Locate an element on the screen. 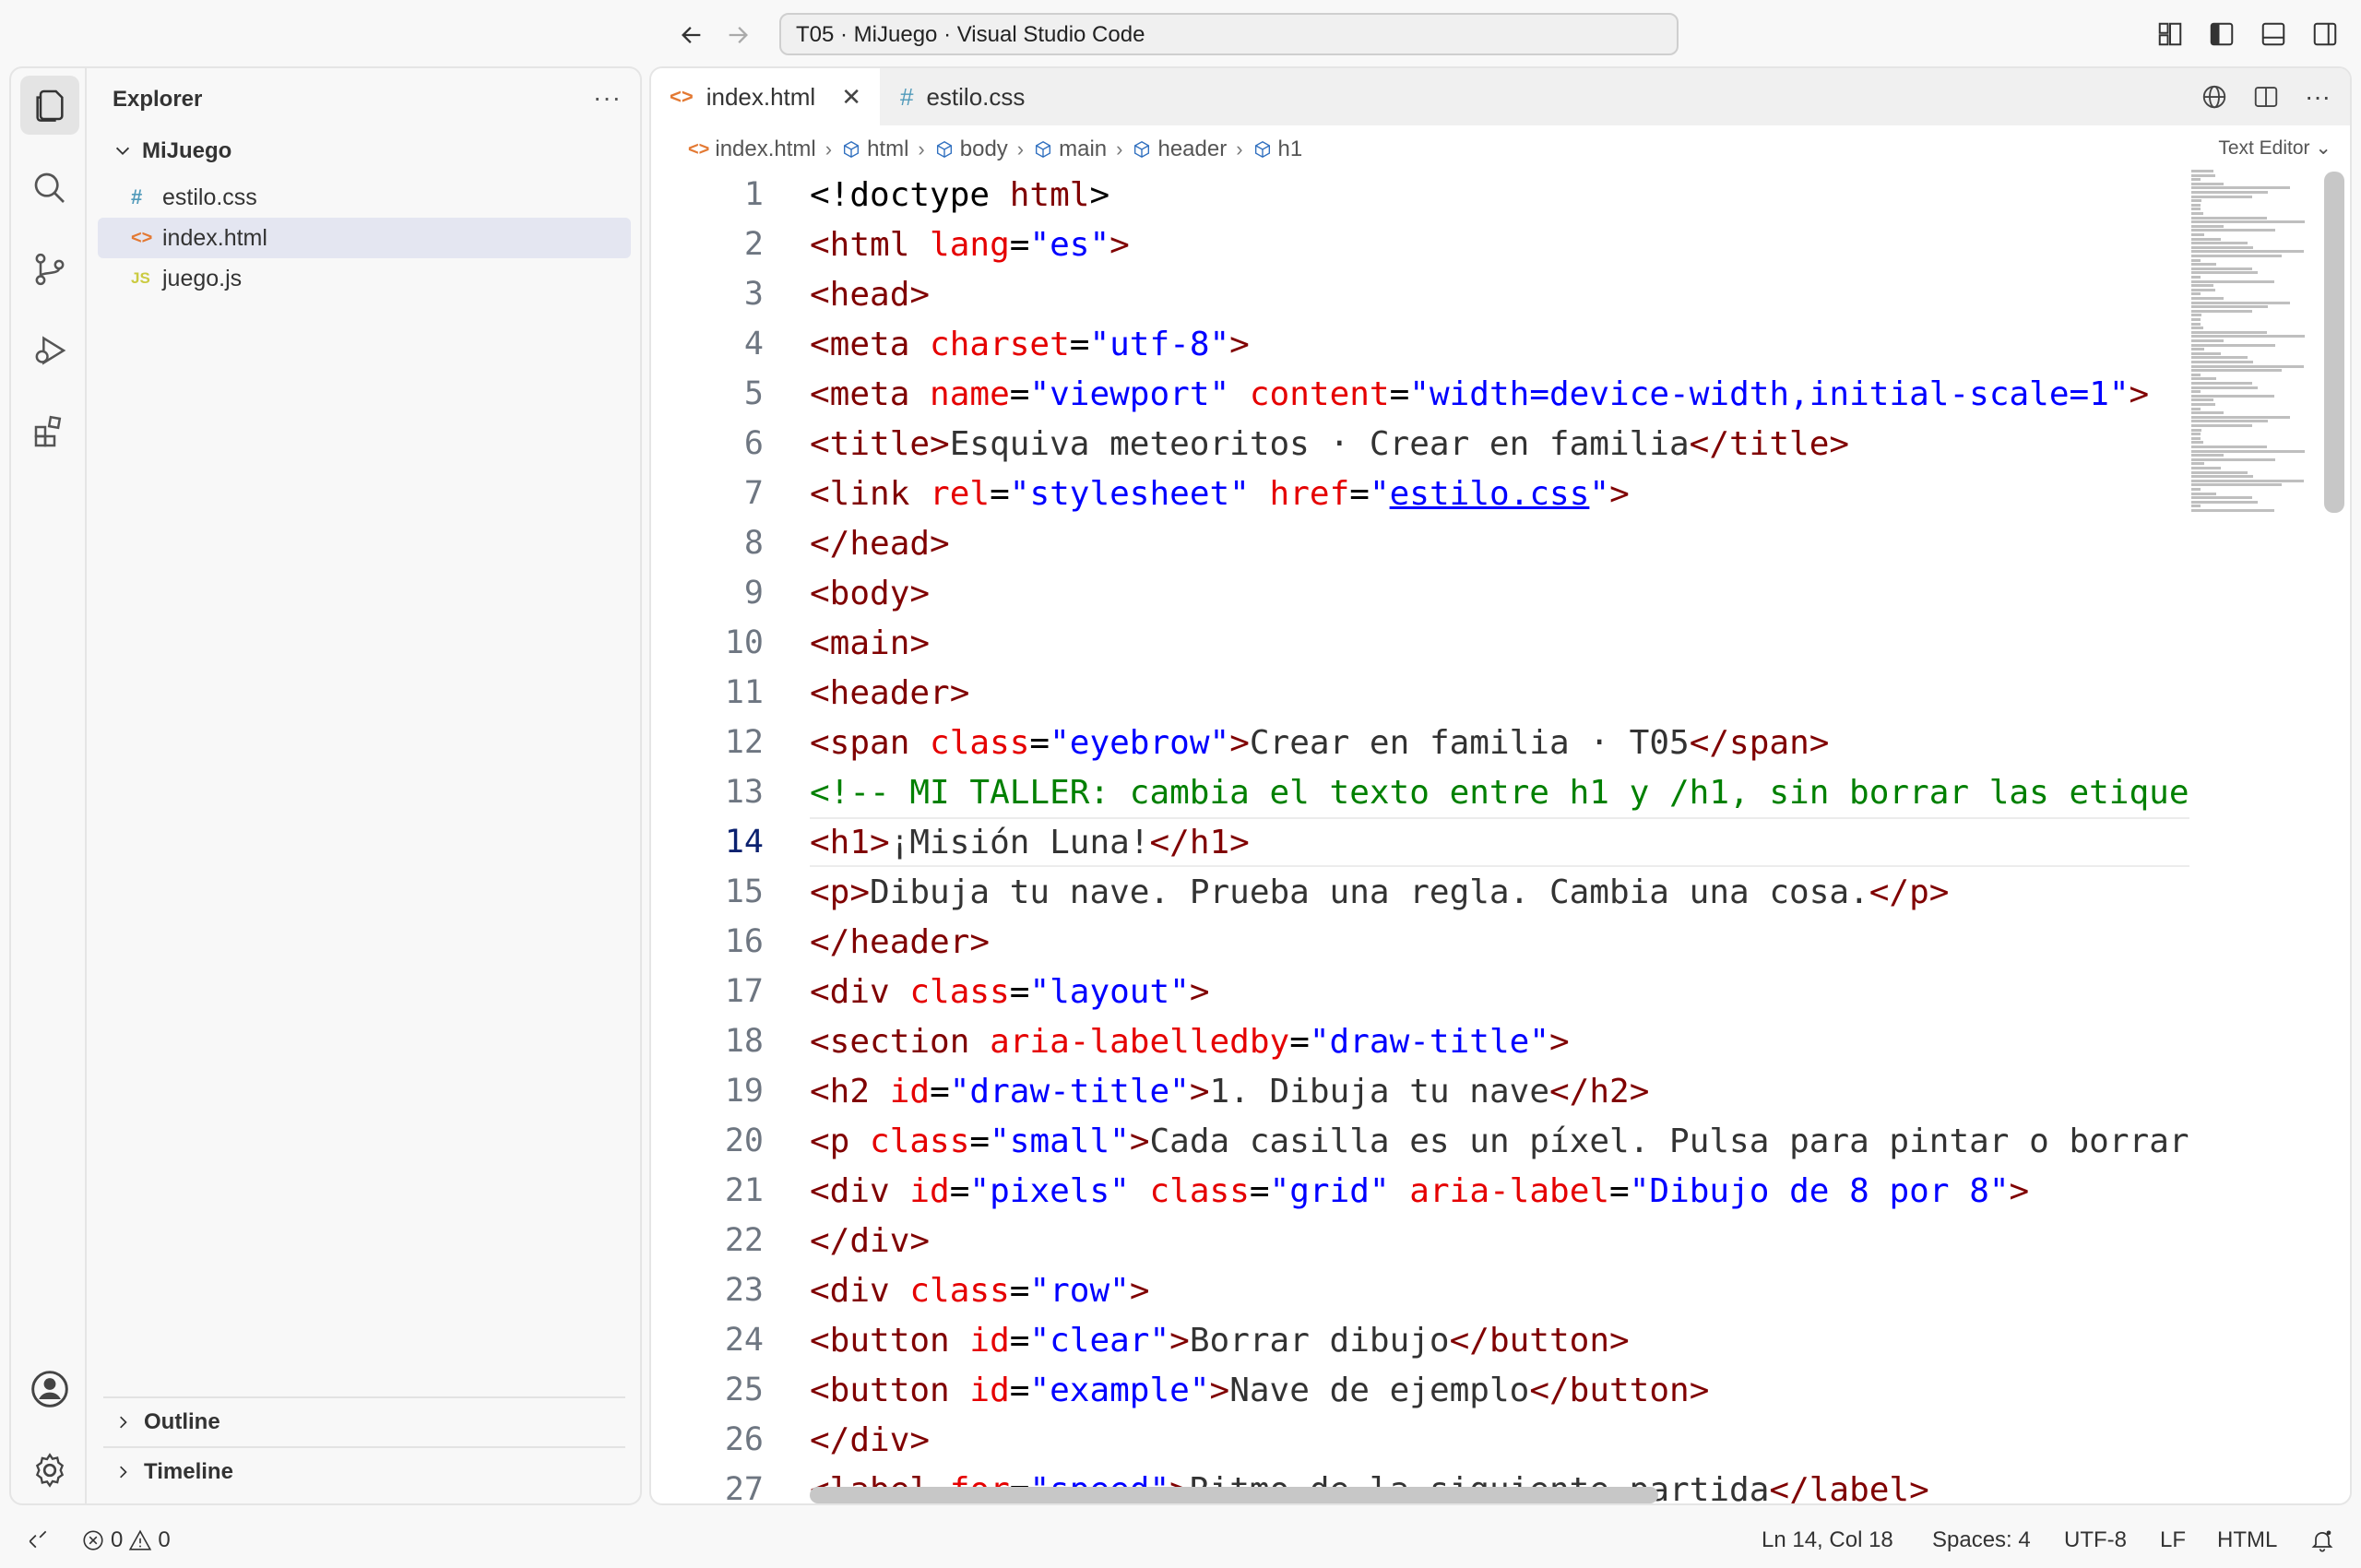  code-line: 14 <h1>¡Misión Luna!</h1> is located at coordinates (1420, 842).